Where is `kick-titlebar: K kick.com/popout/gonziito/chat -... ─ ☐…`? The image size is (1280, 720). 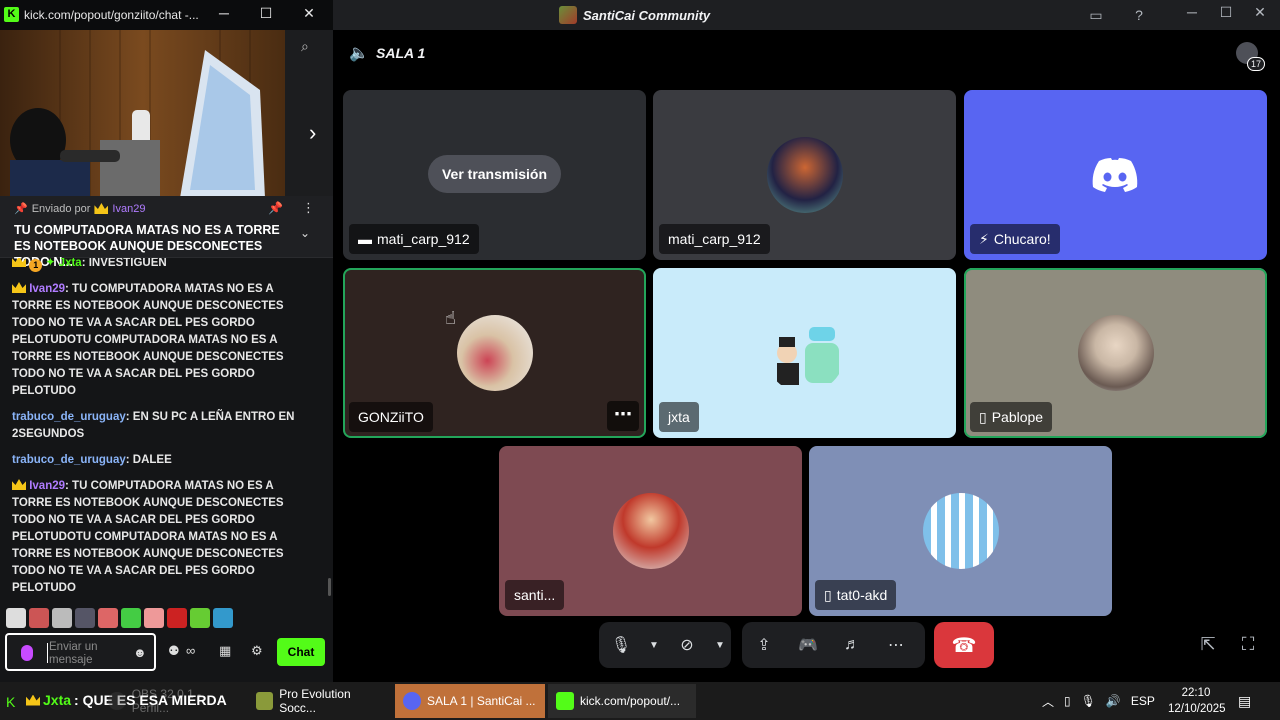 kick-titlebar: K kick.com/popout/gonziito/chat -... ─ ☐… is located at coordinates (166, 15).